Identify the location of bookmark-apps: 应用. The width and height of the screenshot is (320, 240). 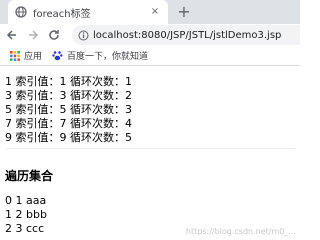
(26, 55).